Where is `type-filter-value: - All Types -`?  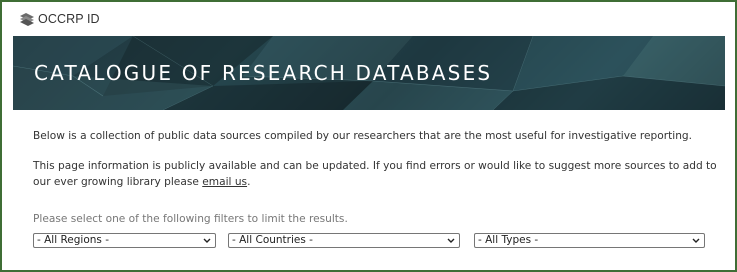
type-filter-value: - All Types - is located at coordinates (508, 240).